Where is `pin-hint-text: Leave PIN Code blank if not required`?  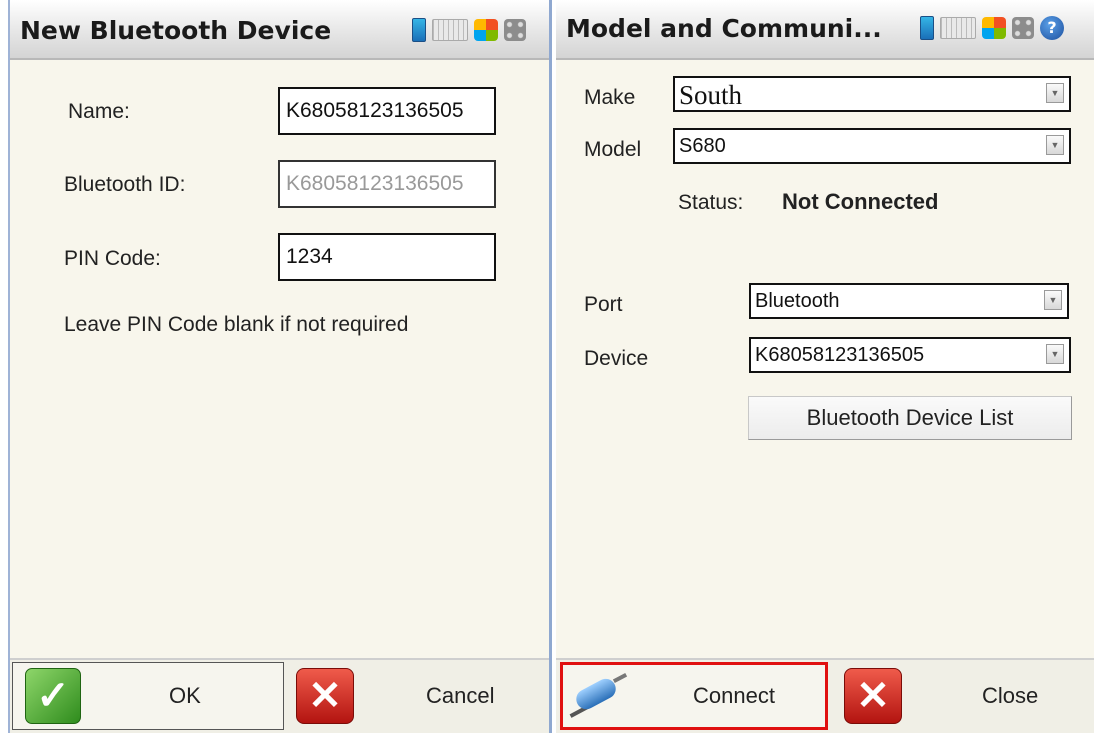 pin-hint-text: Leave PIN Code blank if not required is located at coordinates (236, 324).